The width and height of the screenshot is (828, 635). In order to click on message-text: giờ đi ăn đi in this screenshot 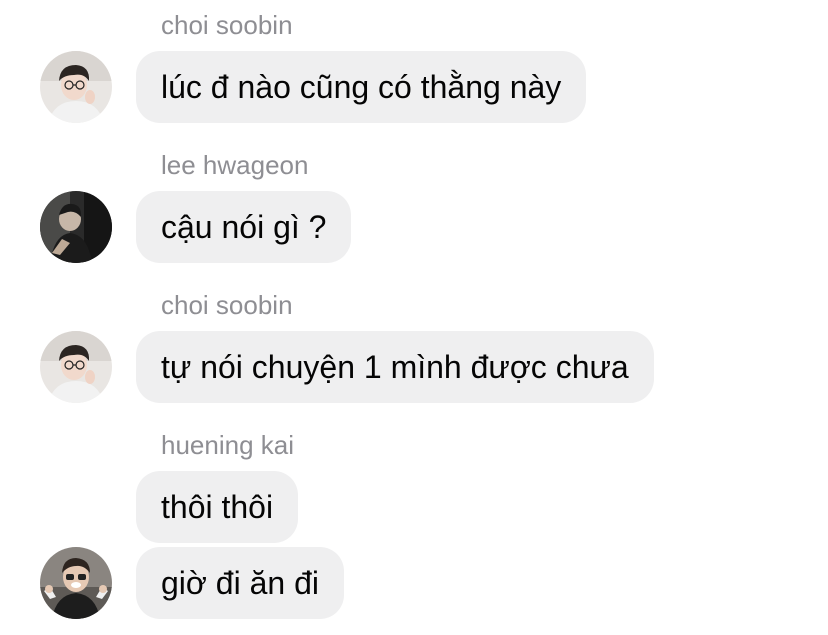, I will do `click(240, 582)`.